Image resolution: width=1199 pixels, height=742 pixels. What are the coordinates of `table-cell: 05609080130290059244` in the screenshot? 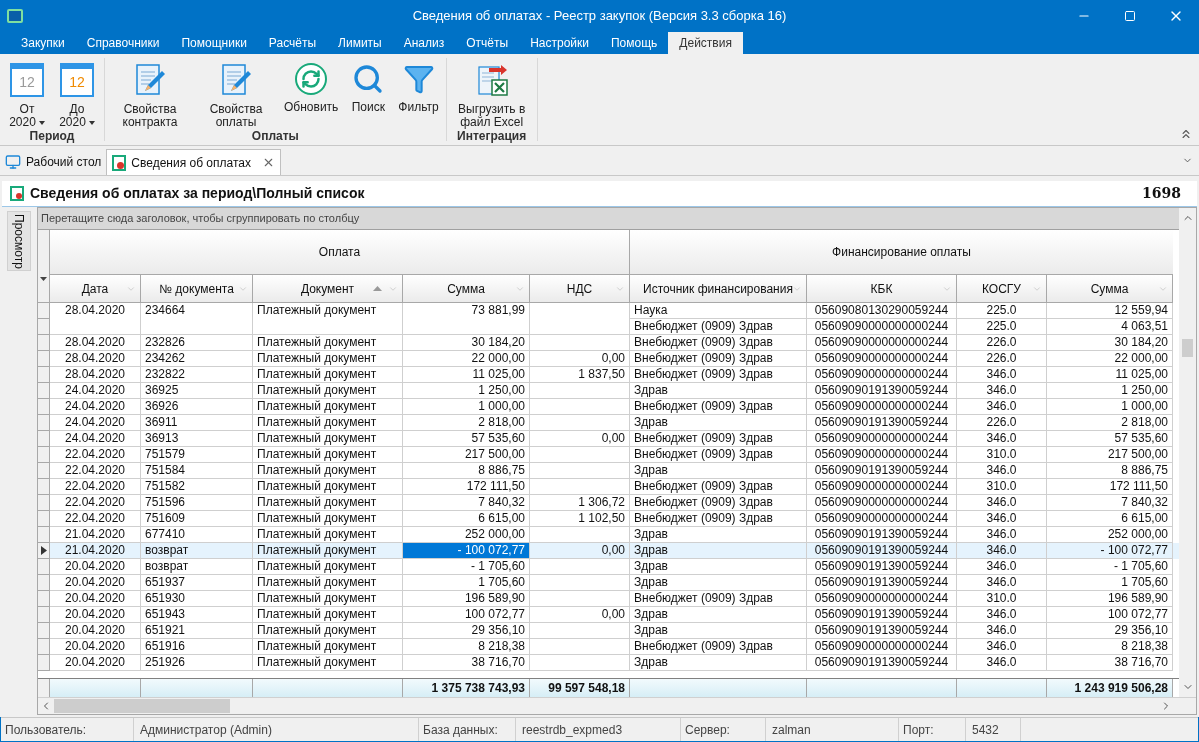 It's located at (882, 311).